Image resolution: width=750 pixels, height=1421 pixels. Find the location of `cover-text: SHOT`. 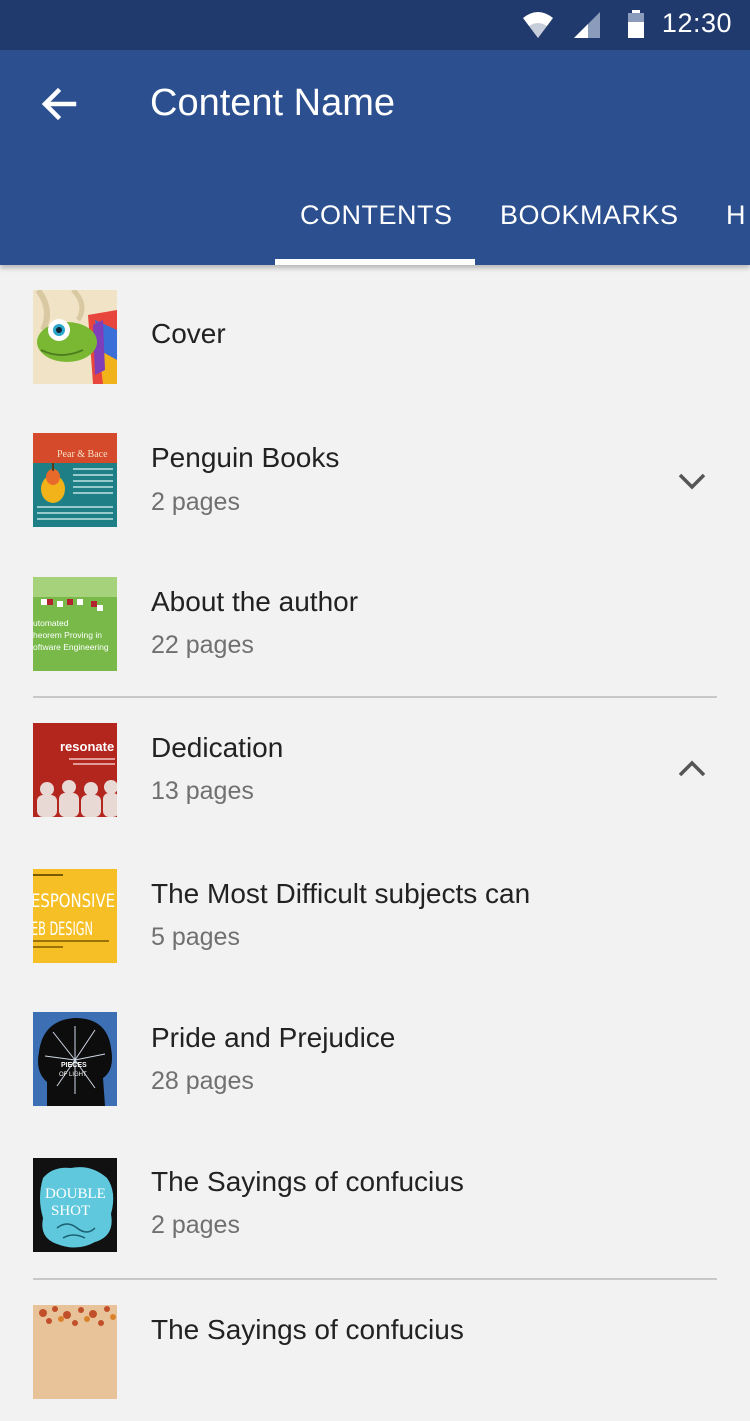

cover-text: SHOT is located at coordinates (70, 1211).